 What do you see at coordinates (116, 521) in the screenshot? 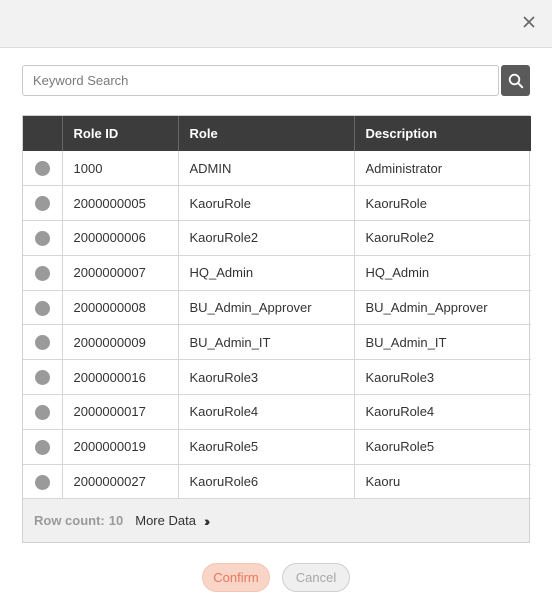
I see `row-count-value: 10` at bounding box center [116, 521].